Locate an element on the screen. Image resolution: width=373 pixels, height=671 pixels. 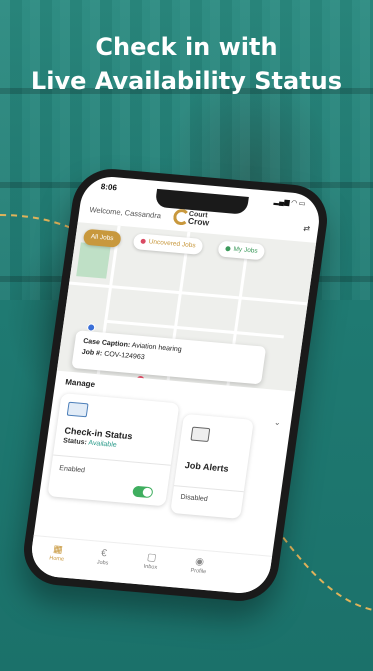
job-alerts-toggle-label: Disabled is located at coordinates (194, 498).